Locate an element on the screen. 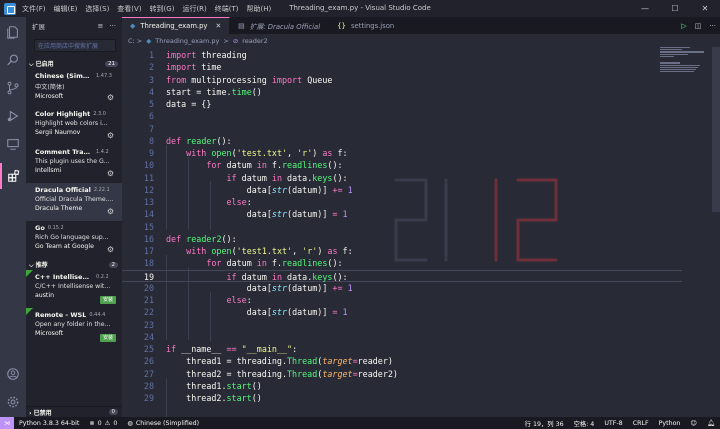 This screenshot has height=429, width=720. code-line: 4 start = time.time() is located at coordinates (402, 92).